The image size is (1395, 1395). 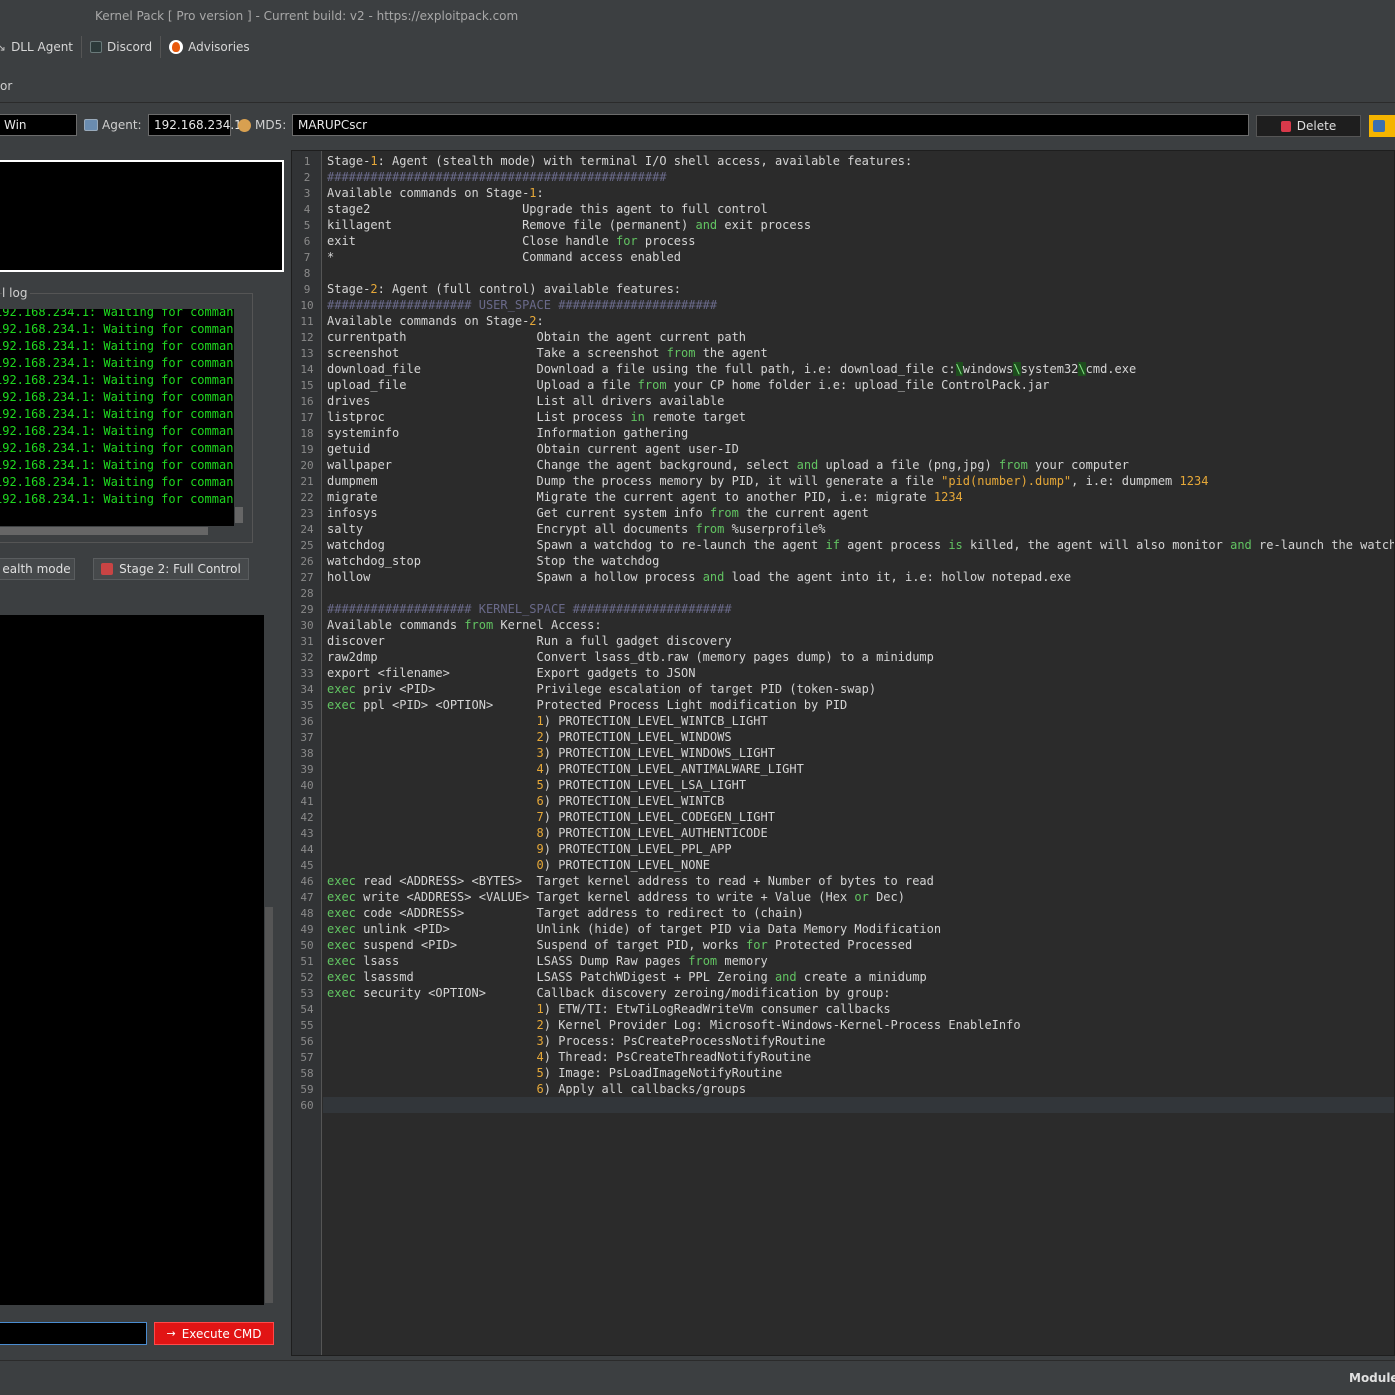 What do you see at coordinates (307, 801) in the screenshot?
I see `line-number: 41` at bounding box center [307, 801].